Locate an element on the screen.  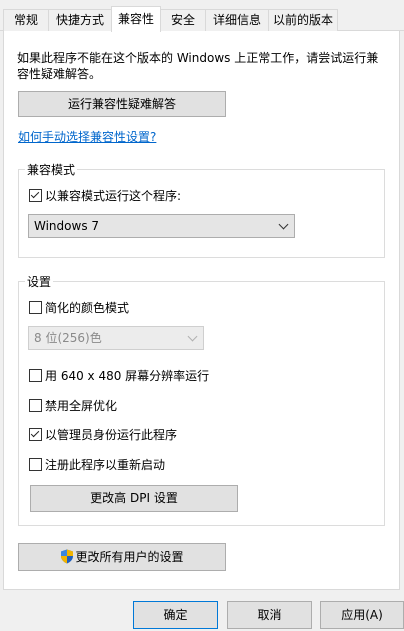
all-users-label: 更改所有用户的设置 is located at coordinates (129, 557).